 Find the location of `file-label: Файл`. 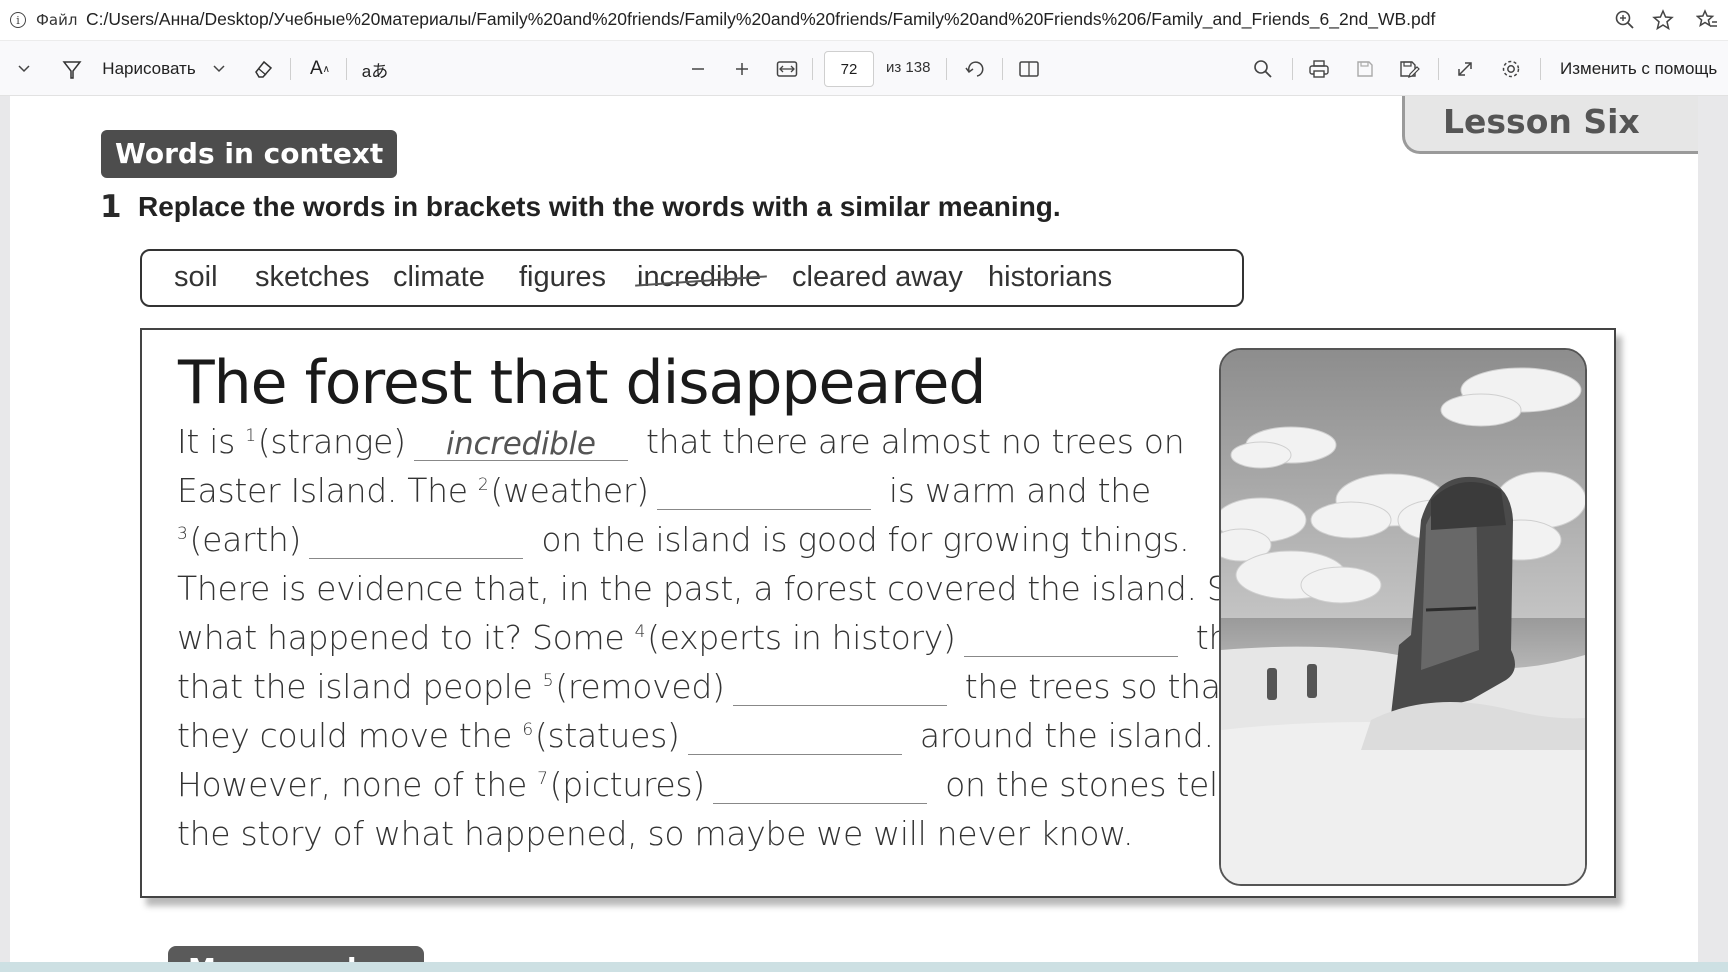

file-label: Файл is located at coordinates (57, 20).